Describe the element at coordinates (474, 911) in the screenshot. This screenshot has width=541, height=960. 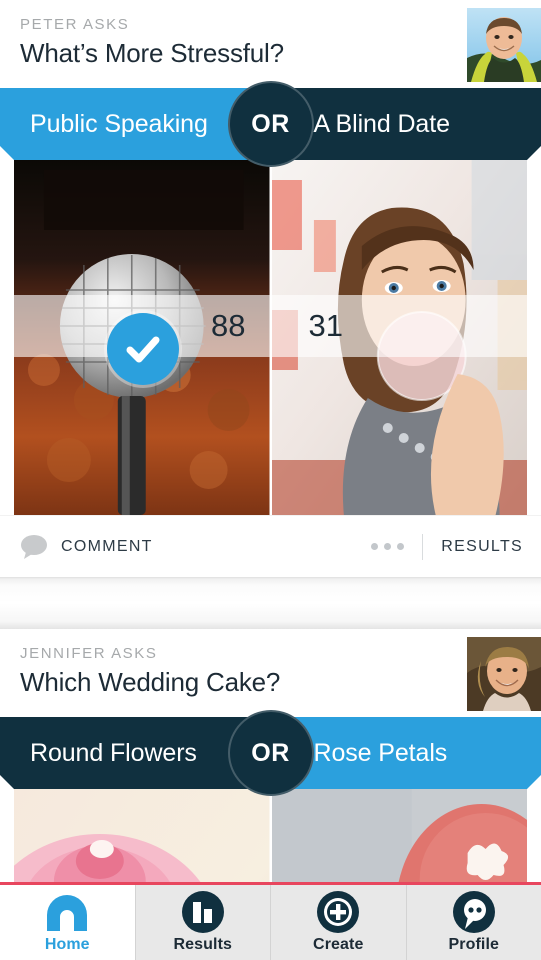
I see `profile-bubble-icon` at that location.